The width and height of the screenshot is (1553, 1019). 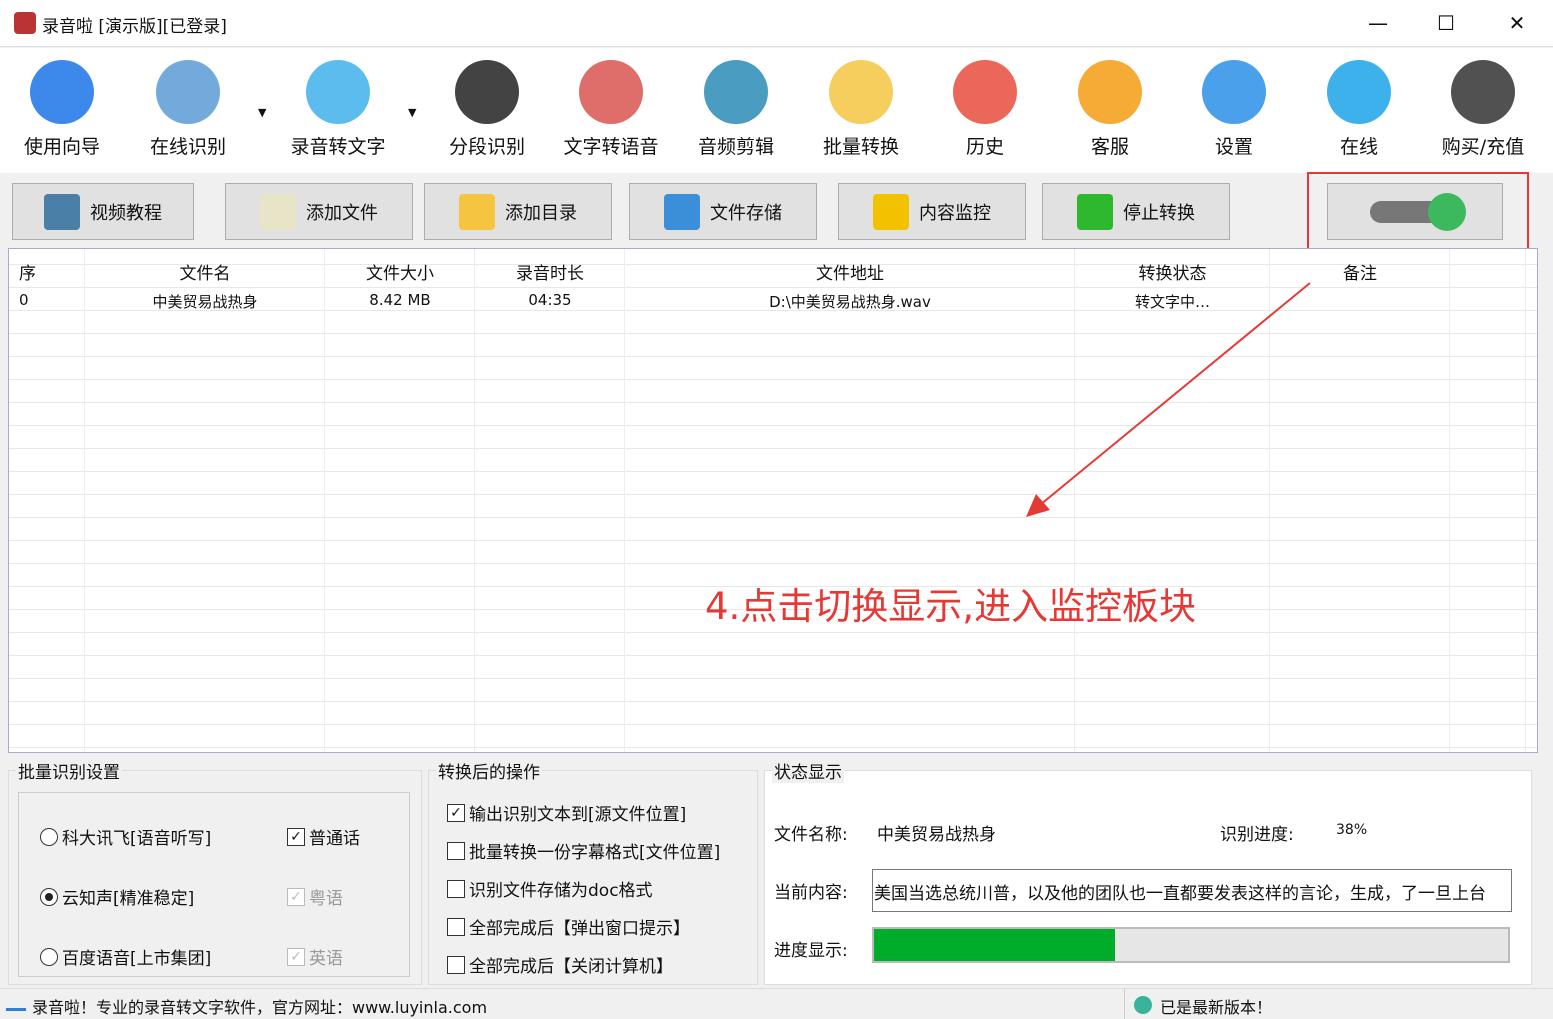 I want to click on progress-label: 识别进度:, so click(x=1257, y=835).